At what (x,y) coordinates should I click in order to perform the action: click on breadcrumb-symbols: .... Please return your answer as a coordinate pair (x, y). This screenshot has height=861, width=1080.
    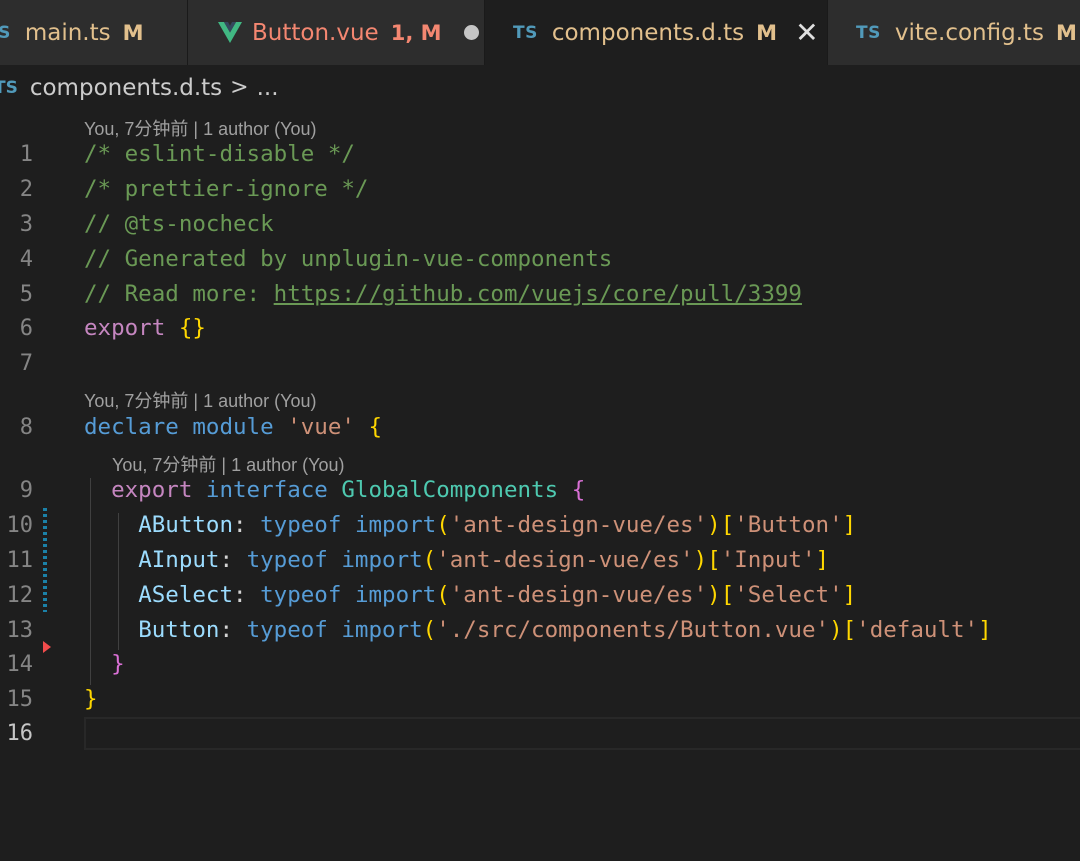
    Looking at the image, I should click on (268, 88).